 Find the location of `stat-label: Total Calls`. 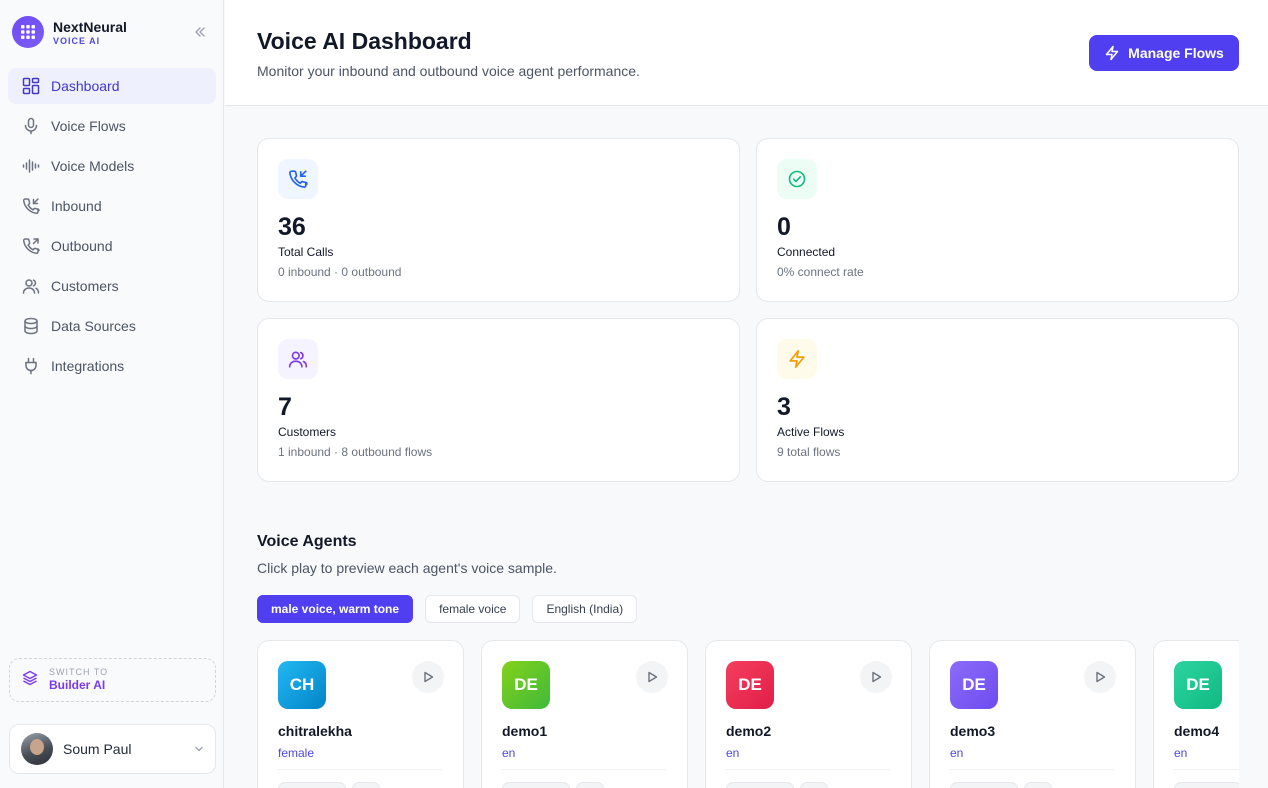

stat-label: Total Calls is located at coordinates (306, 252).